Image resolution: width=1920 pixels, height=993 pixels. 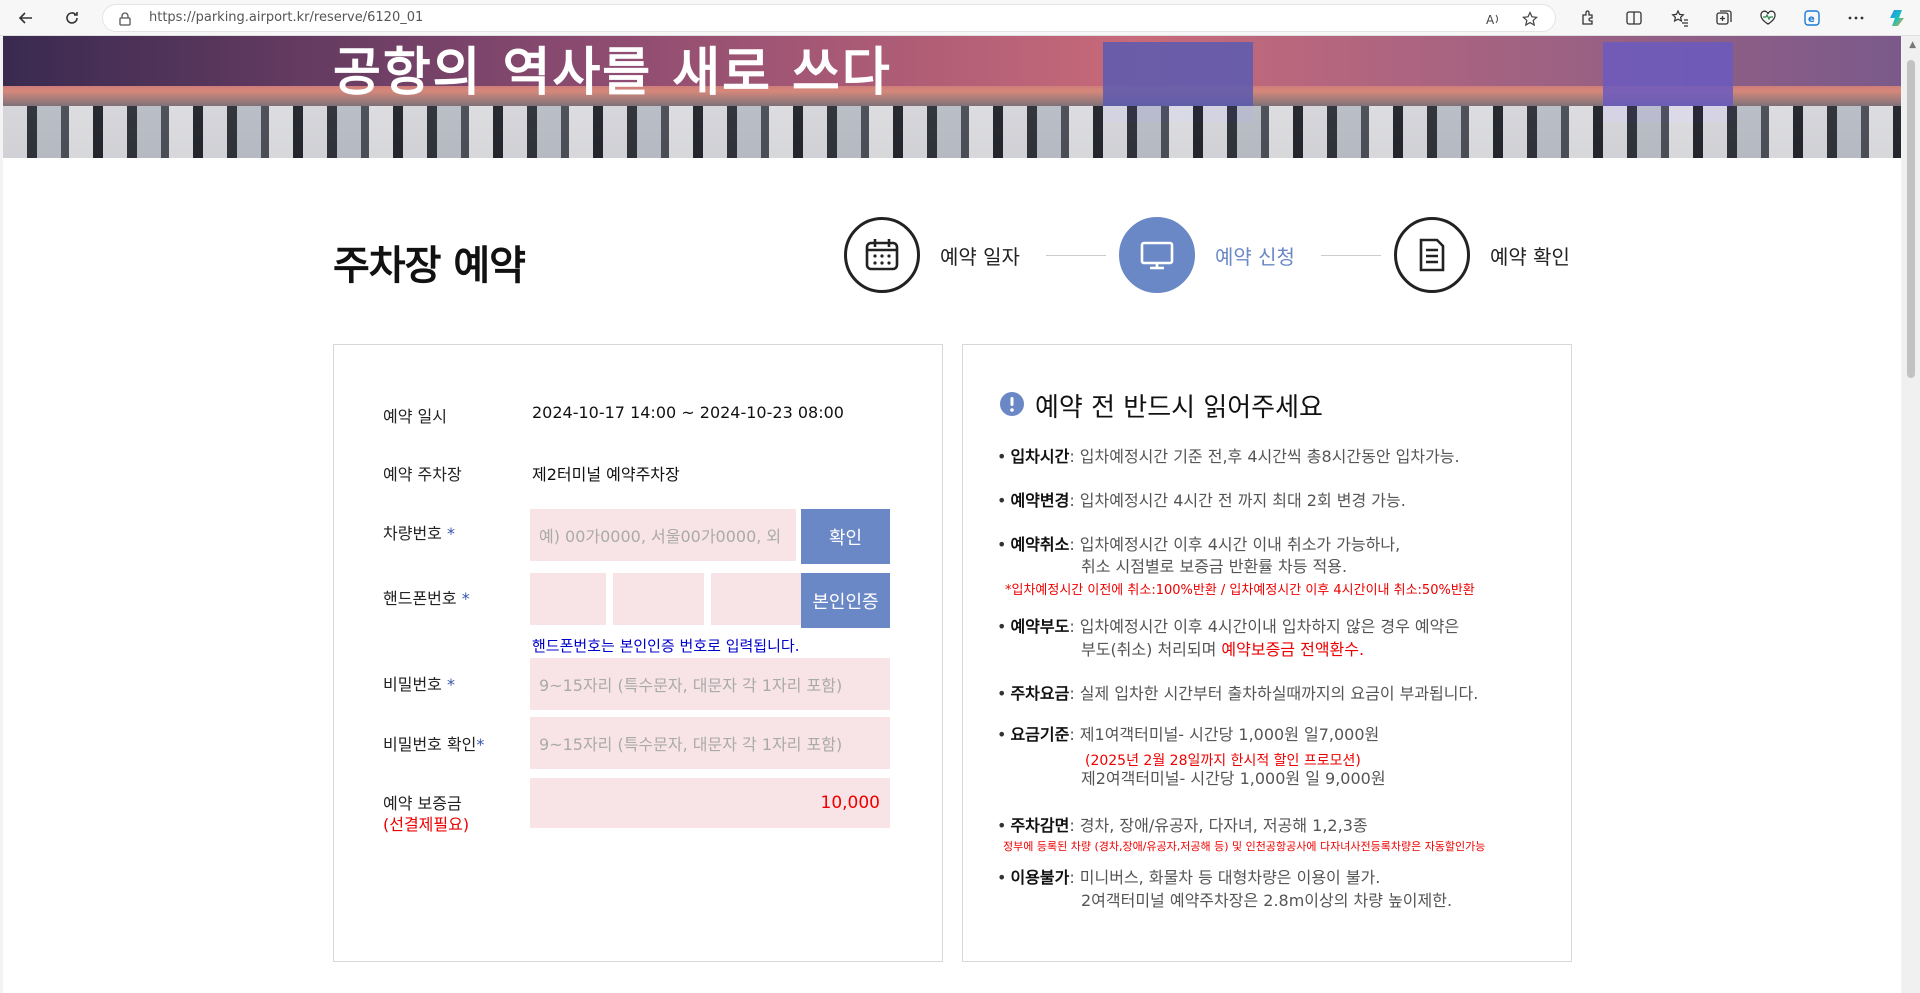 I want to click on notice-cancel-line2: 취소 시점별로 보증금 반환률 차등 적용., so click(x=1214, y=566).